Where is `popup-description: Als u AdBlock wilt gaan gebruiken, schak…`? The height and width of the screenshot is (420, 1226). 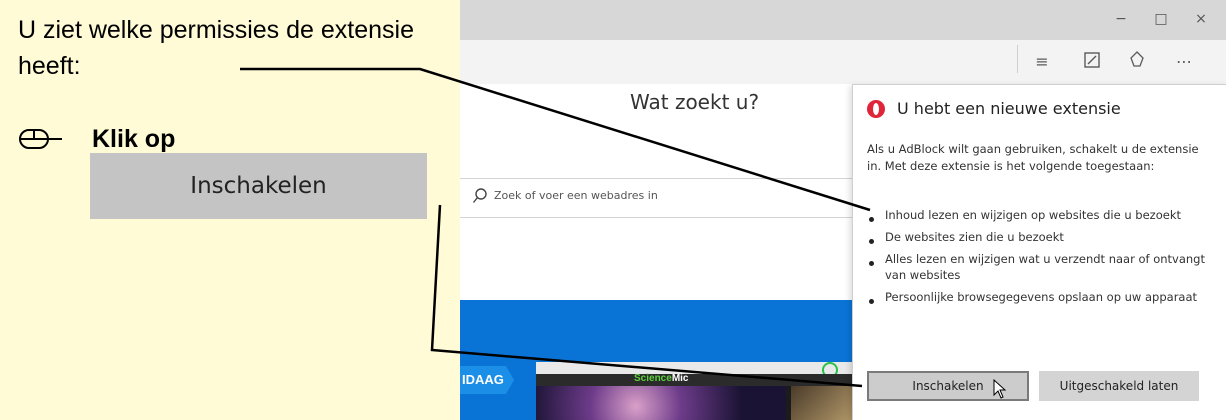 popup-description: Als u AdBlock wilt gaan gebruiken, schak… is located at coordinates (1033, 157).